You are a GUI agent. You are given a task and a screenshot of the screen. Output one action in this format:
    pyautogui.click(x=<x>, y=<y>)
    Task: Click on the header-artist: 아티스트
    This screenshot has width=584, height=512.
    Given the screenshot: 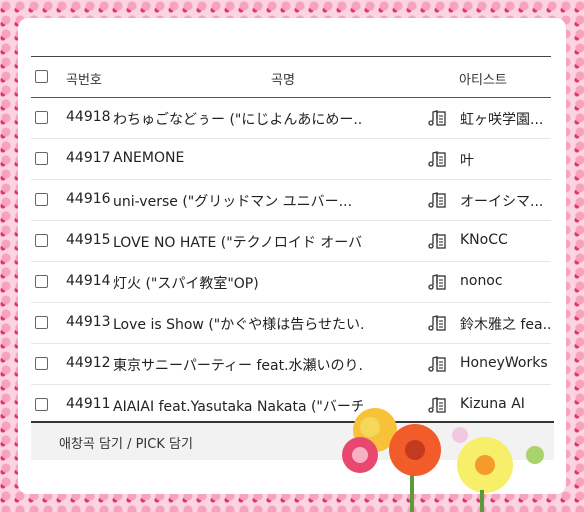 What is the action you would take?
    pyautogui.click(x=483, y=80)
    